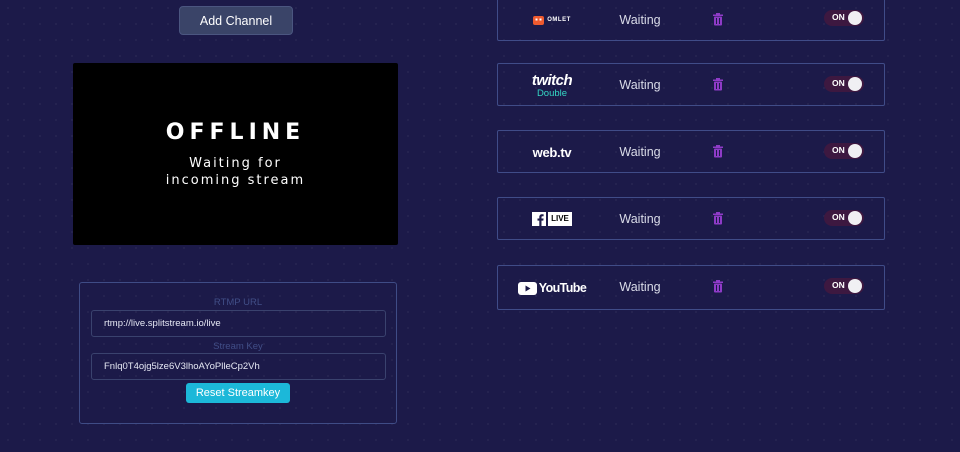  What do you see at coordinates (236, 20) in the screenshot?
I see `add-channel-button: Add Channel` at bounding box center [236, 20].